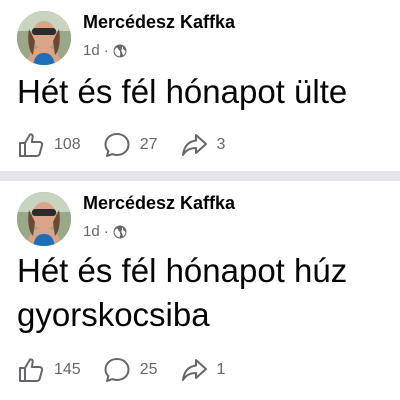  I want to click on share-button: 1, so click(203, 370).